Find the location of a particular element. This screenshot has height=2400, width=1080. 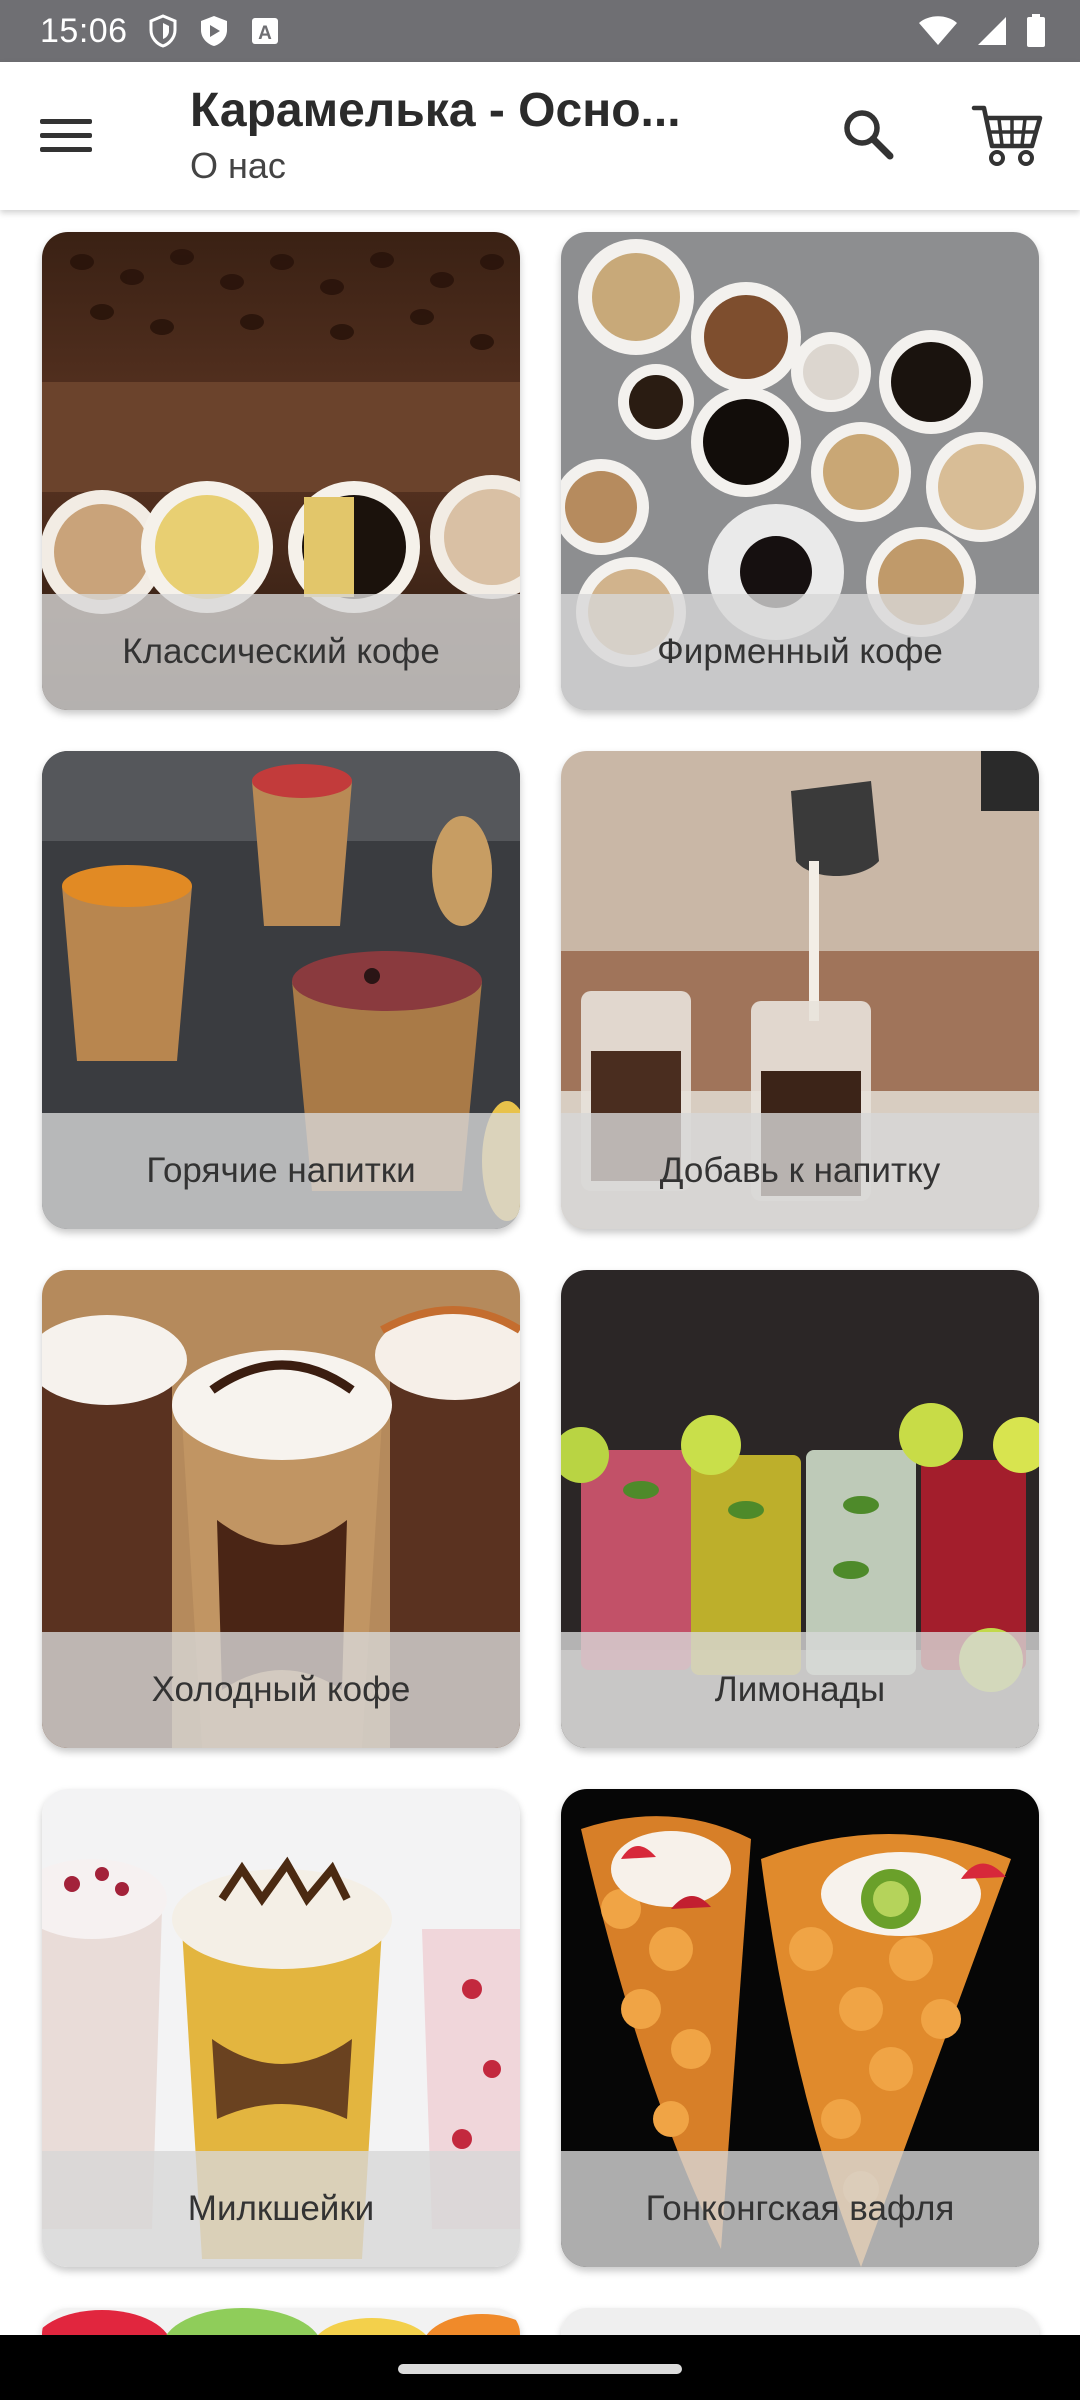

shopping-cart-icon is located at coordinates (1007, 135).